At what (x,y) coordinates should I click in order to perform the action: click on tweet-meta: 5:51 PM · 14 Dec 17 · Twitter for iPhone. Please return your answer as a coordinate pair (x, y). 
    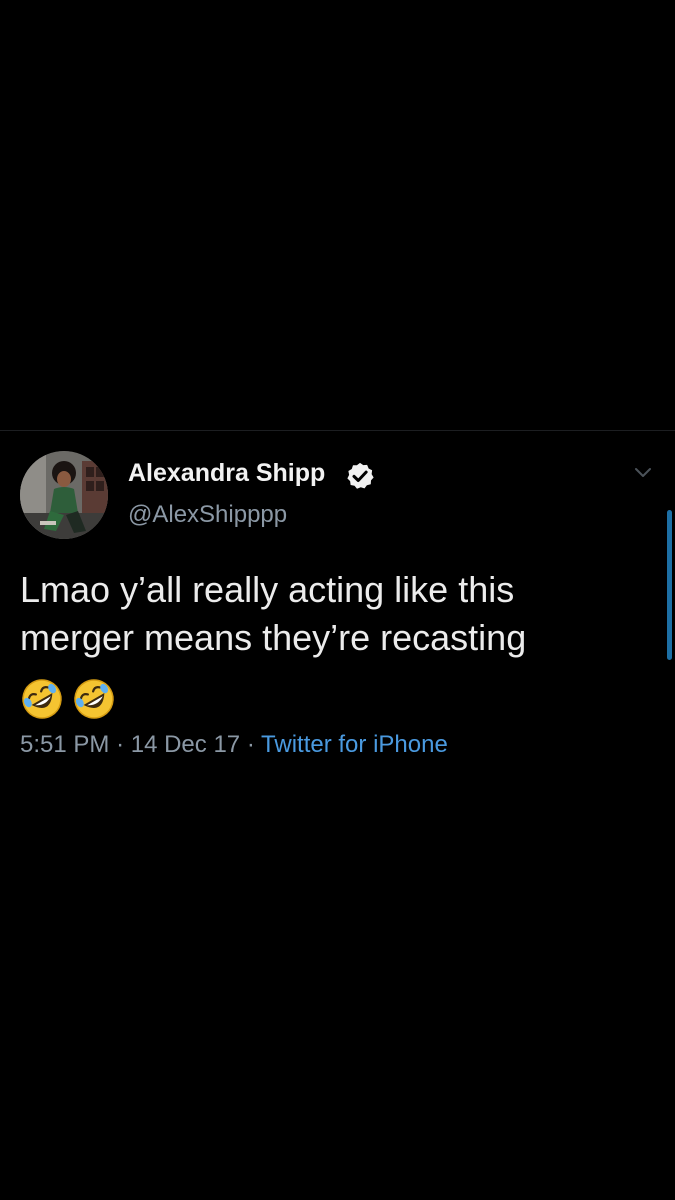
    Looking at the image, I should click on (234, 745).